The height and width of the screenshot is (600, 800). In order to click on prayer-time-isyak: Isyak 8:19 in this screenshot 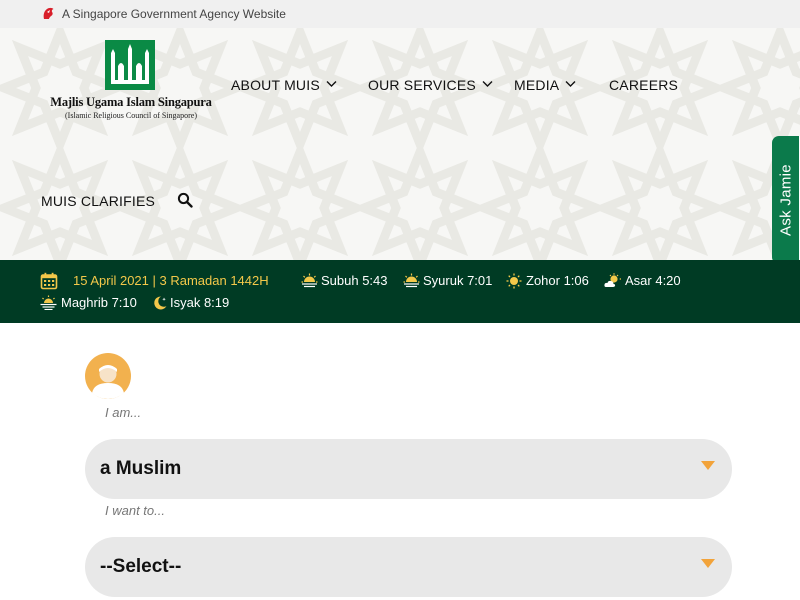, I will do `click(200, 302)`.